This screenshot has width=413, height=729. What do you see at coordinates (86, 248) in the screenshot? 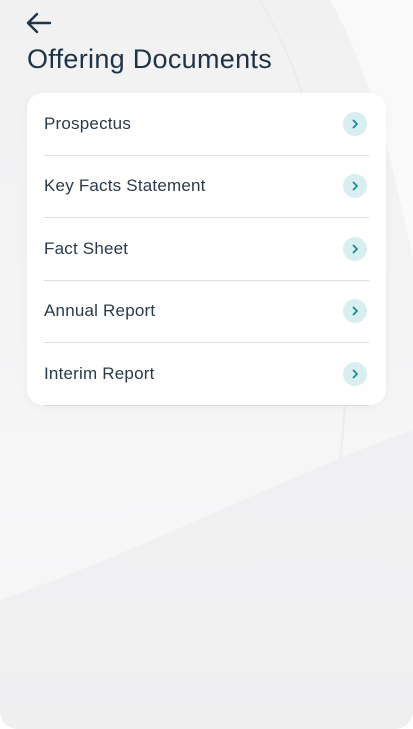
I see `document-label: Fact Sheet` at bounding box center [86, 248].